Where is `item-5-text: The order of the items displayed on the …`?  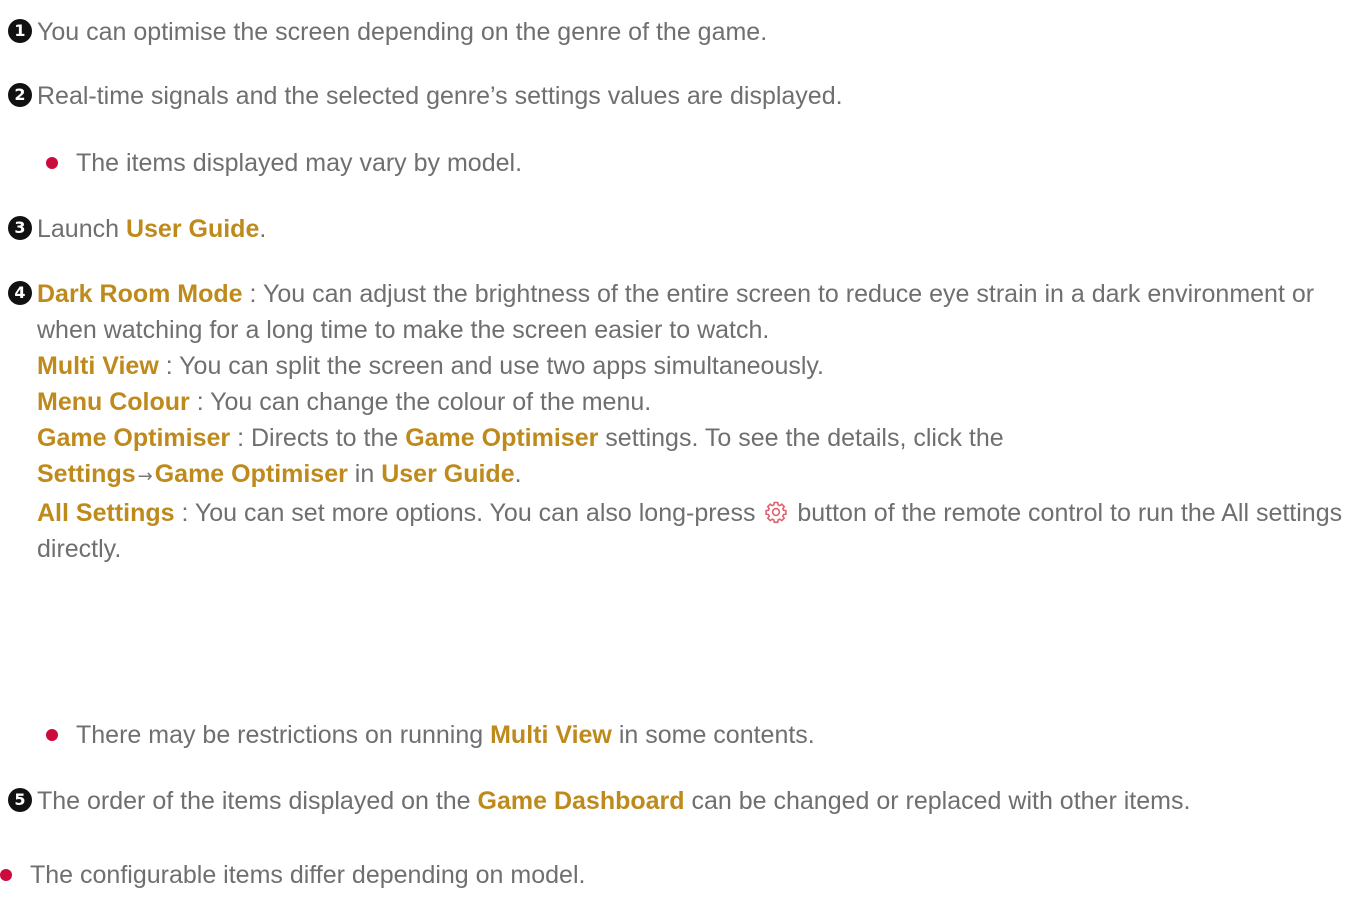 item-5-text: The order of the items displayed on the … is located at coordinates (614, 801).